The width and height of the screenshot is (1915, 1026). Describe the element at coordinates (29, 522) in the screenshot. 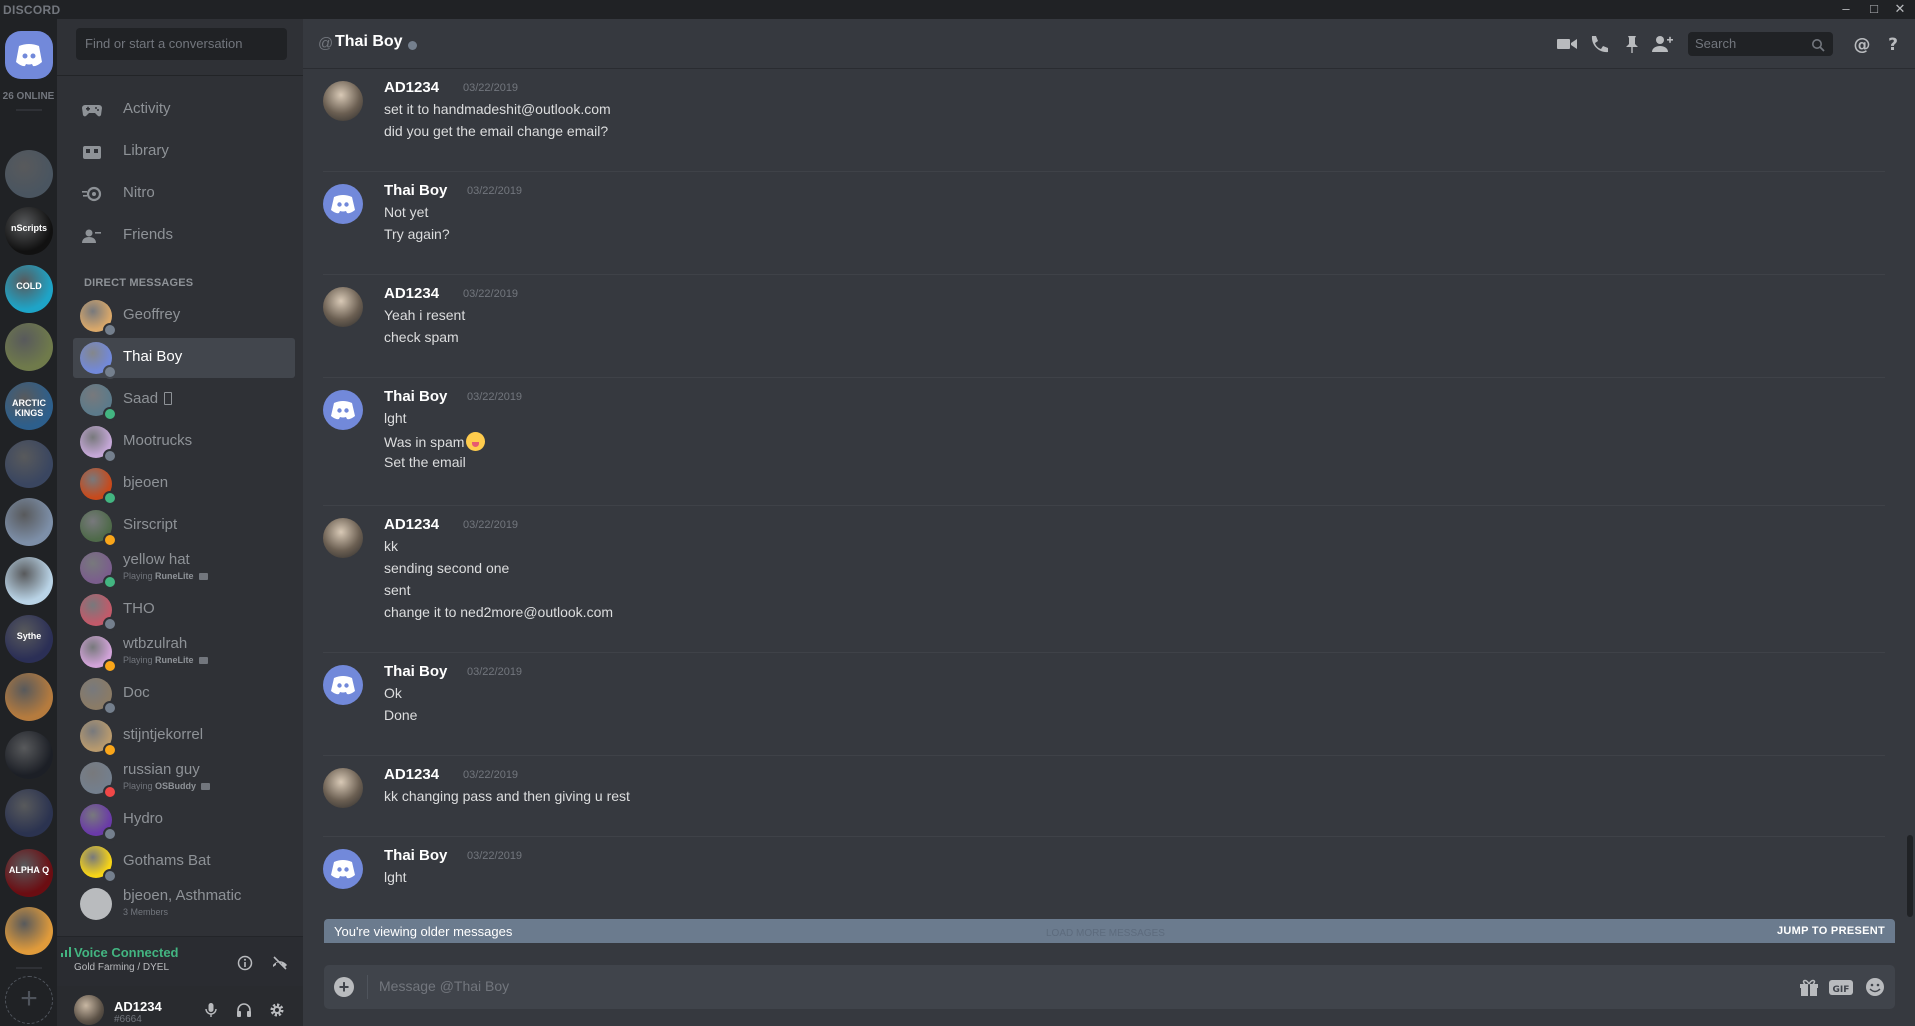

I see `server-otter` at that location.